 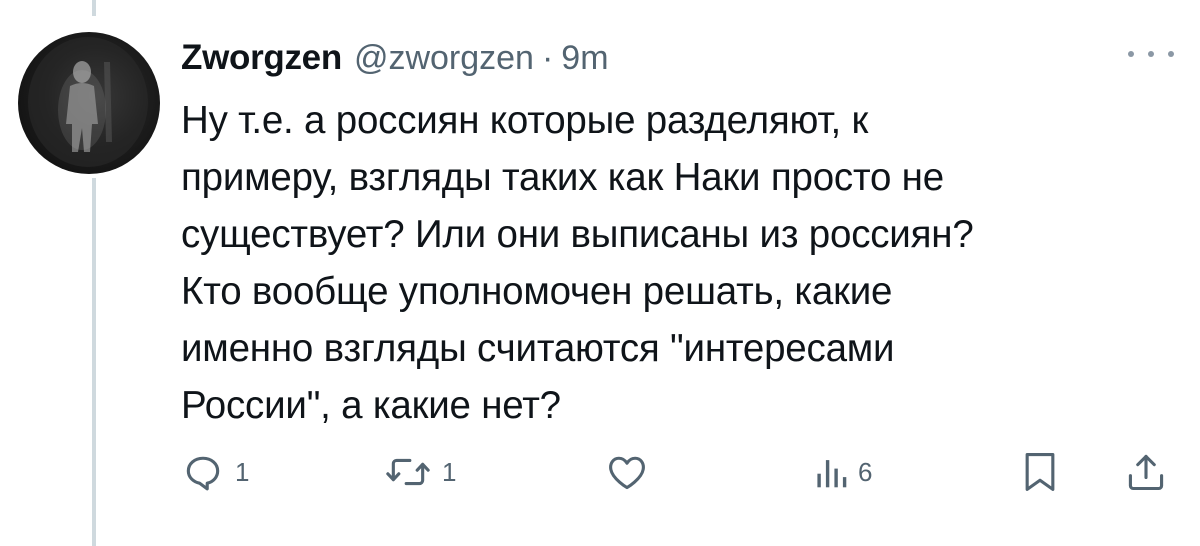 I want to click on bookmark-icon, so click(x=1040, y=472).